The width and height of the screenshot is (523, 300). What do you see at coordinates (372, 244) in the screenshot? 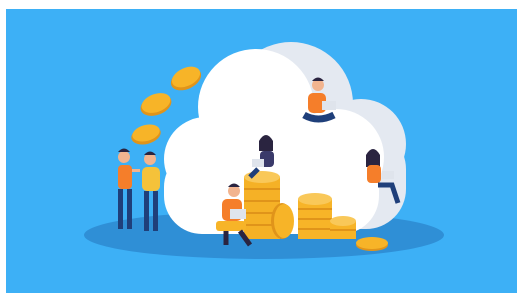
I see `loose-coin` at bounding box center [372, 244].